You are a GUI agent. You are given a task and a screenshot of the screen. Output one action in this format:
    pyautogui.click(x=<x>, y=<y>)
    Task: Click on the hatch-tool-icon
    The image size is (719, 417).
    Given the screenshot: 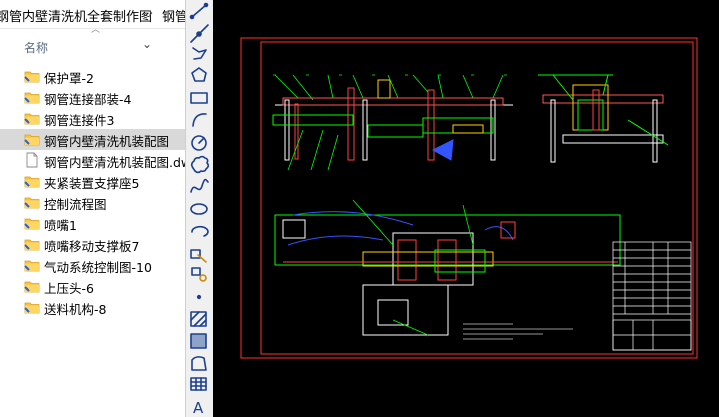 What is the action you would take?
    pyautogui.click(x=198, y=319)
    